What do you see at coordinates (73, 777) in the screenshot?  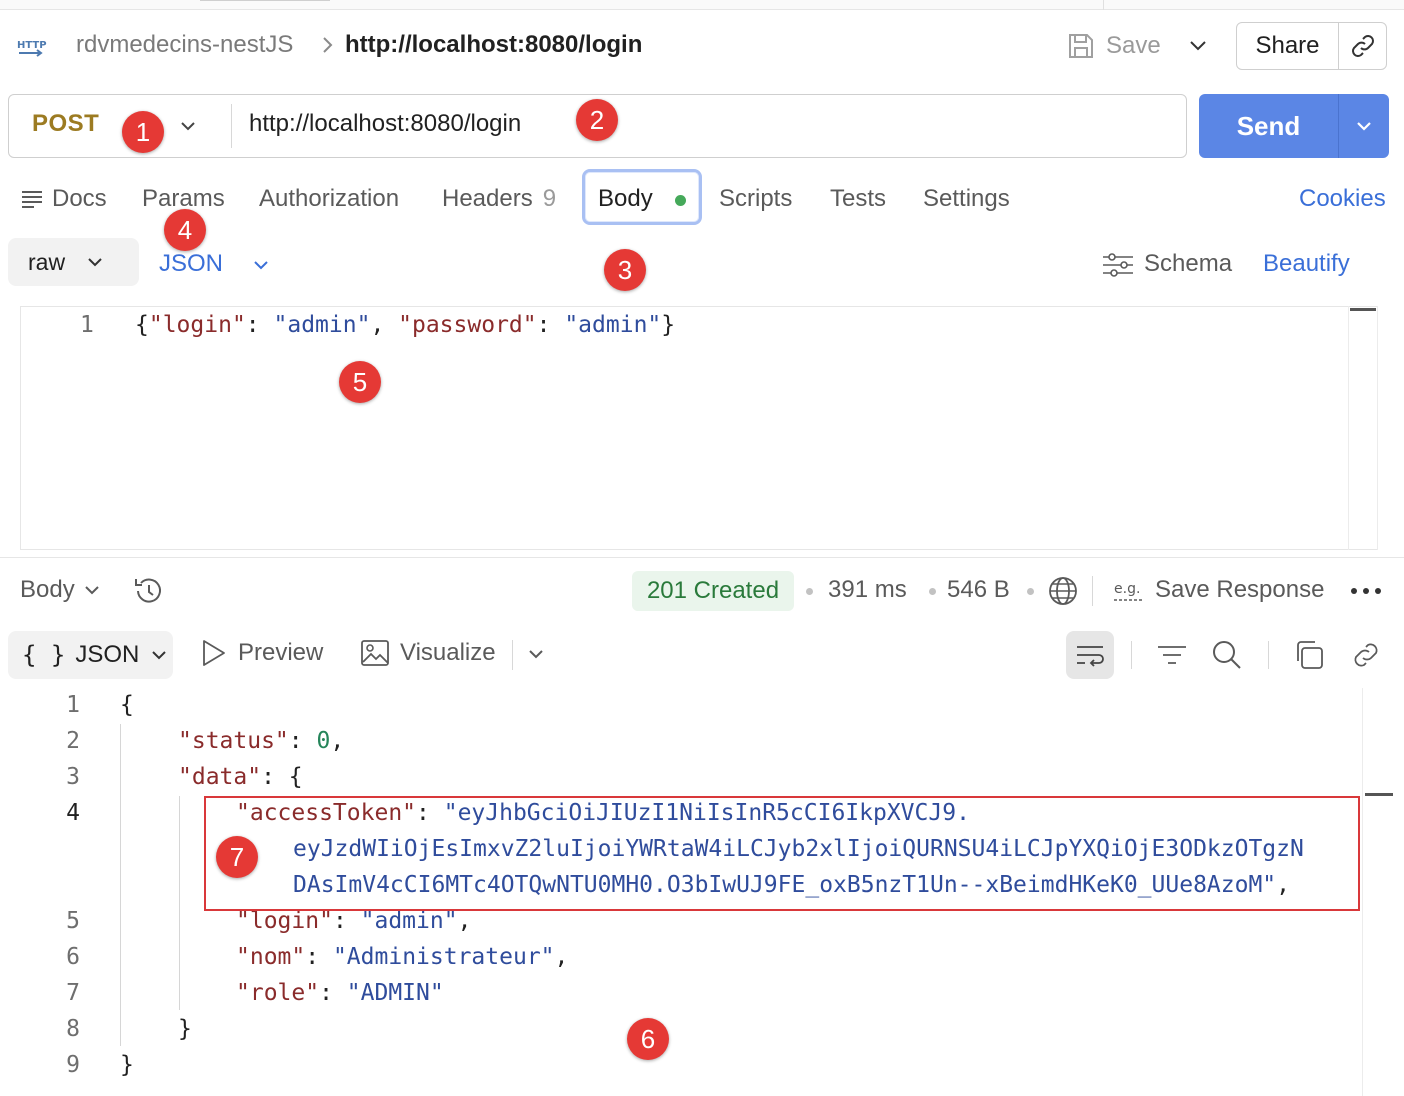 I see `line-number: 3` at bounding box center [73, 777].